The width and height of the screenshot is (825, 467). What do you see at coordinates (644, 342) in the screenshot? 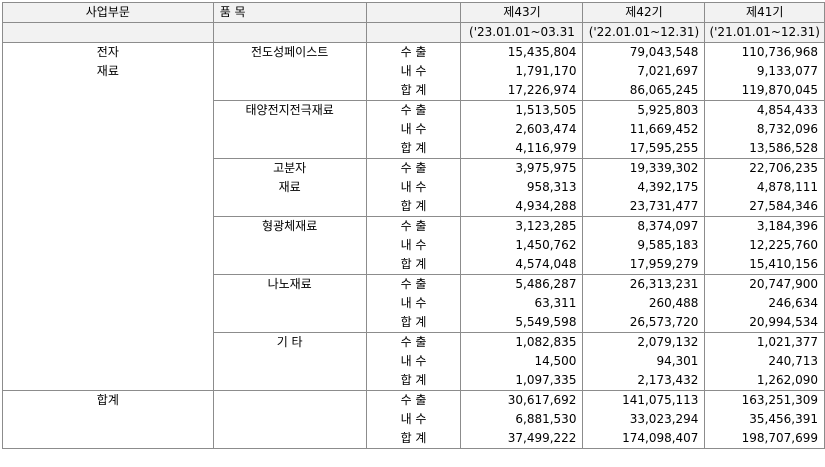
I see `value-cell: 2,079,132` at bounding box center [644, 342].